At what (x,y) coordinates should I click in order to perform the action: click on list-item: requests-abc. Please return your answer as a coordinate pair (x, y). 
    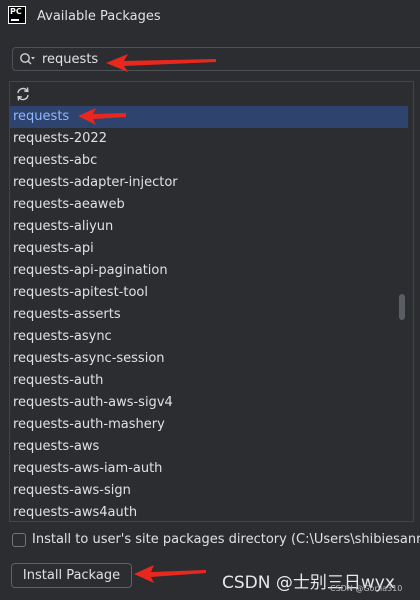
    Looking at the image, I should click on (209, 161).